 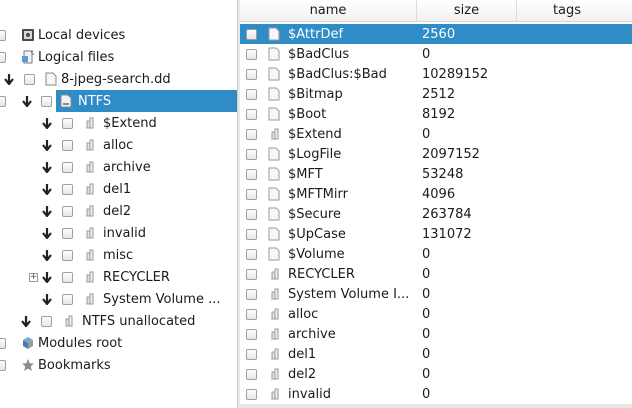 What do you see at coordinates (33, 277) in the screenshot?
I see `expand-plus-icon: +` at bounding box center [33, 277].